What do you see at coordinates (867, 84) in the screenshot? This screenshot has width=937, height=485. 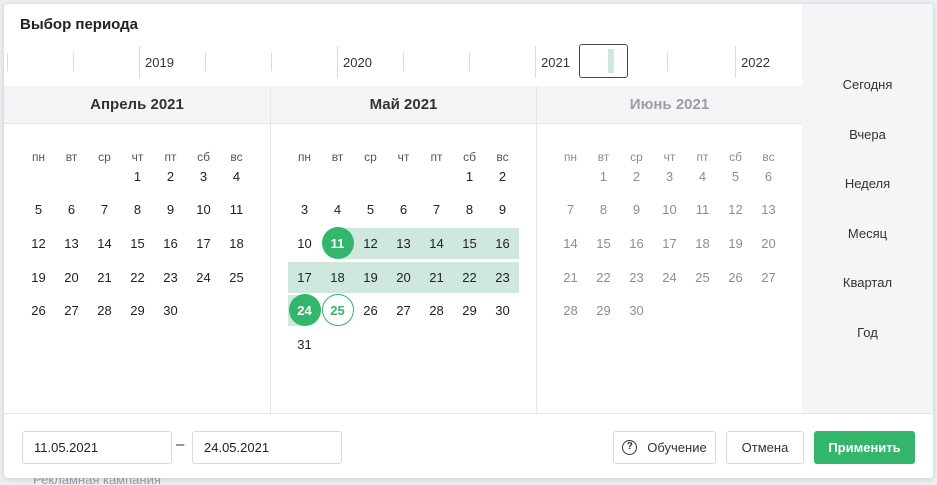 I see `quick-period-today: Сегодня` at bounding box center [867, 84].